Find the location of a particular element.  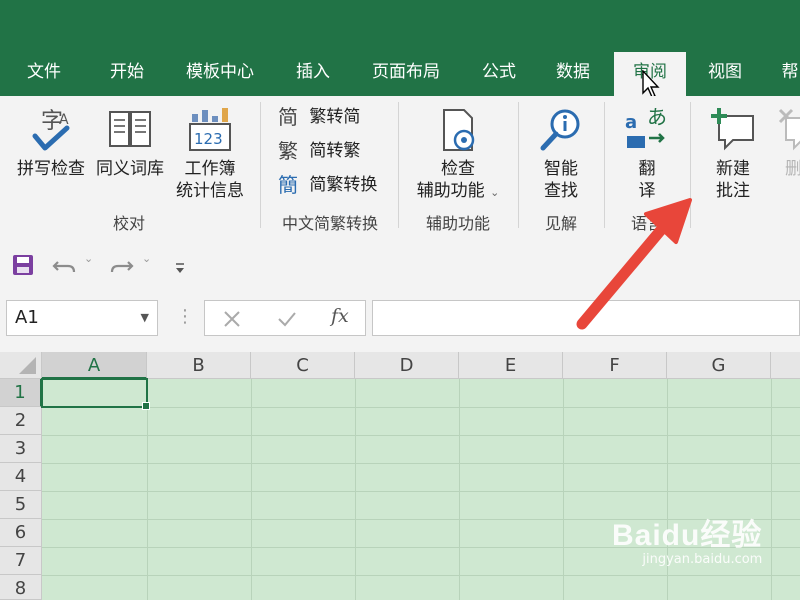

row-header-7: 7 is located at coordinates (21, 561).